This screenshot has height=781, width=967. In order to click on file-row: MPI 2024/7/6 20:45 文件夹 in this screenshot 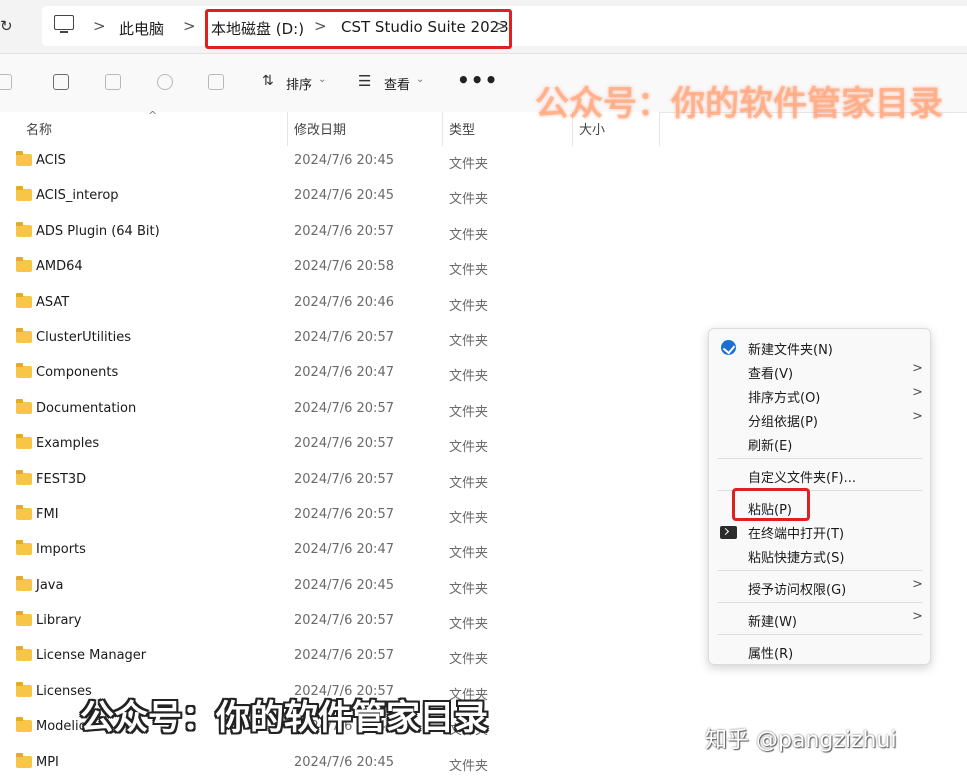, I will do `click(330, 763)`.